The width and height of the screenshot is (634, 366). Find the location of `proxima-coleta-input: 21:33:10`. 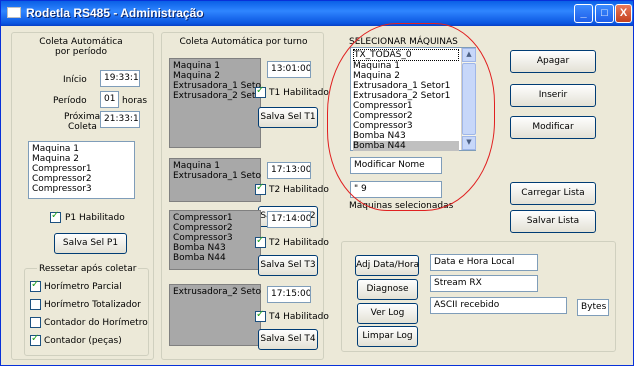

proxima-coleta-input: 21:33:10 is located at coordinates (120, 119).